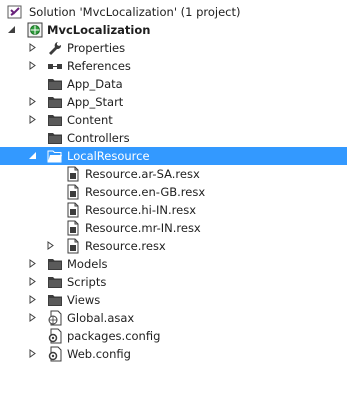 The height and width of the screenshot is (396, 347). Describe the element at coordinates (98, 138) in the screenshot. I see `tree-label-controllers: Controllers` at that location.